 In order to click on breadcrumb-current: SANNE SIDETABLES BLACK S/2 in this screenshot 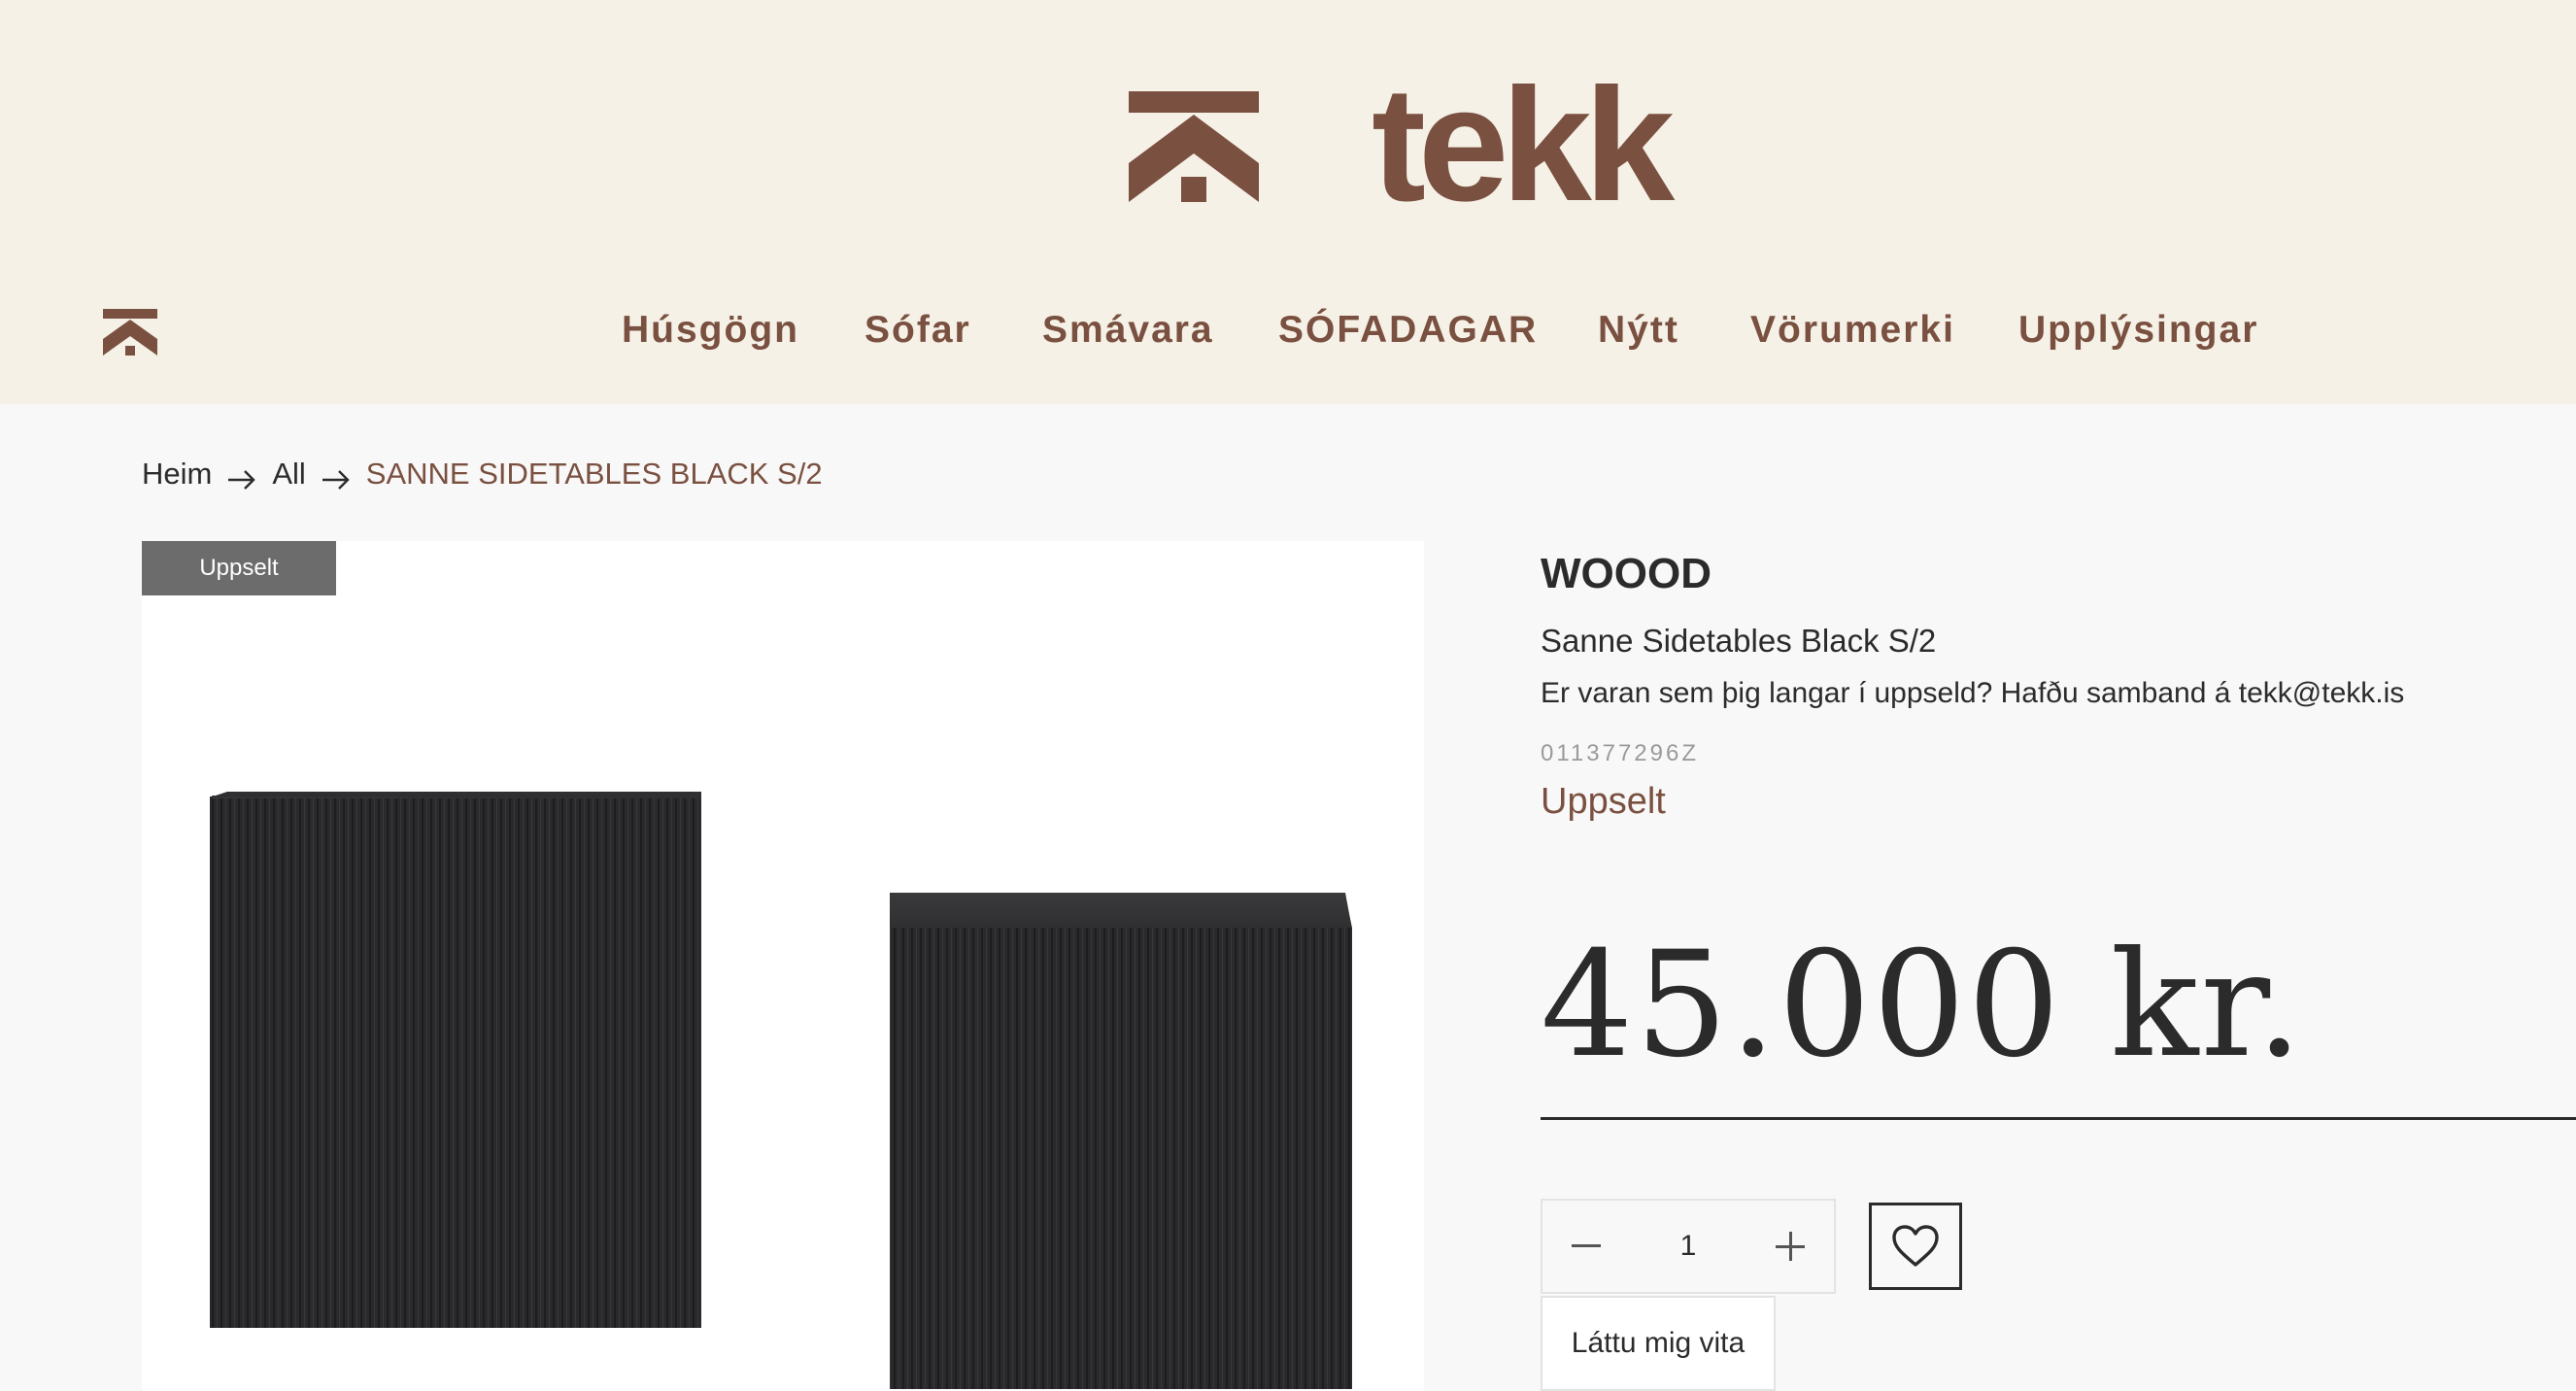, I will do `click(594, 474)`.